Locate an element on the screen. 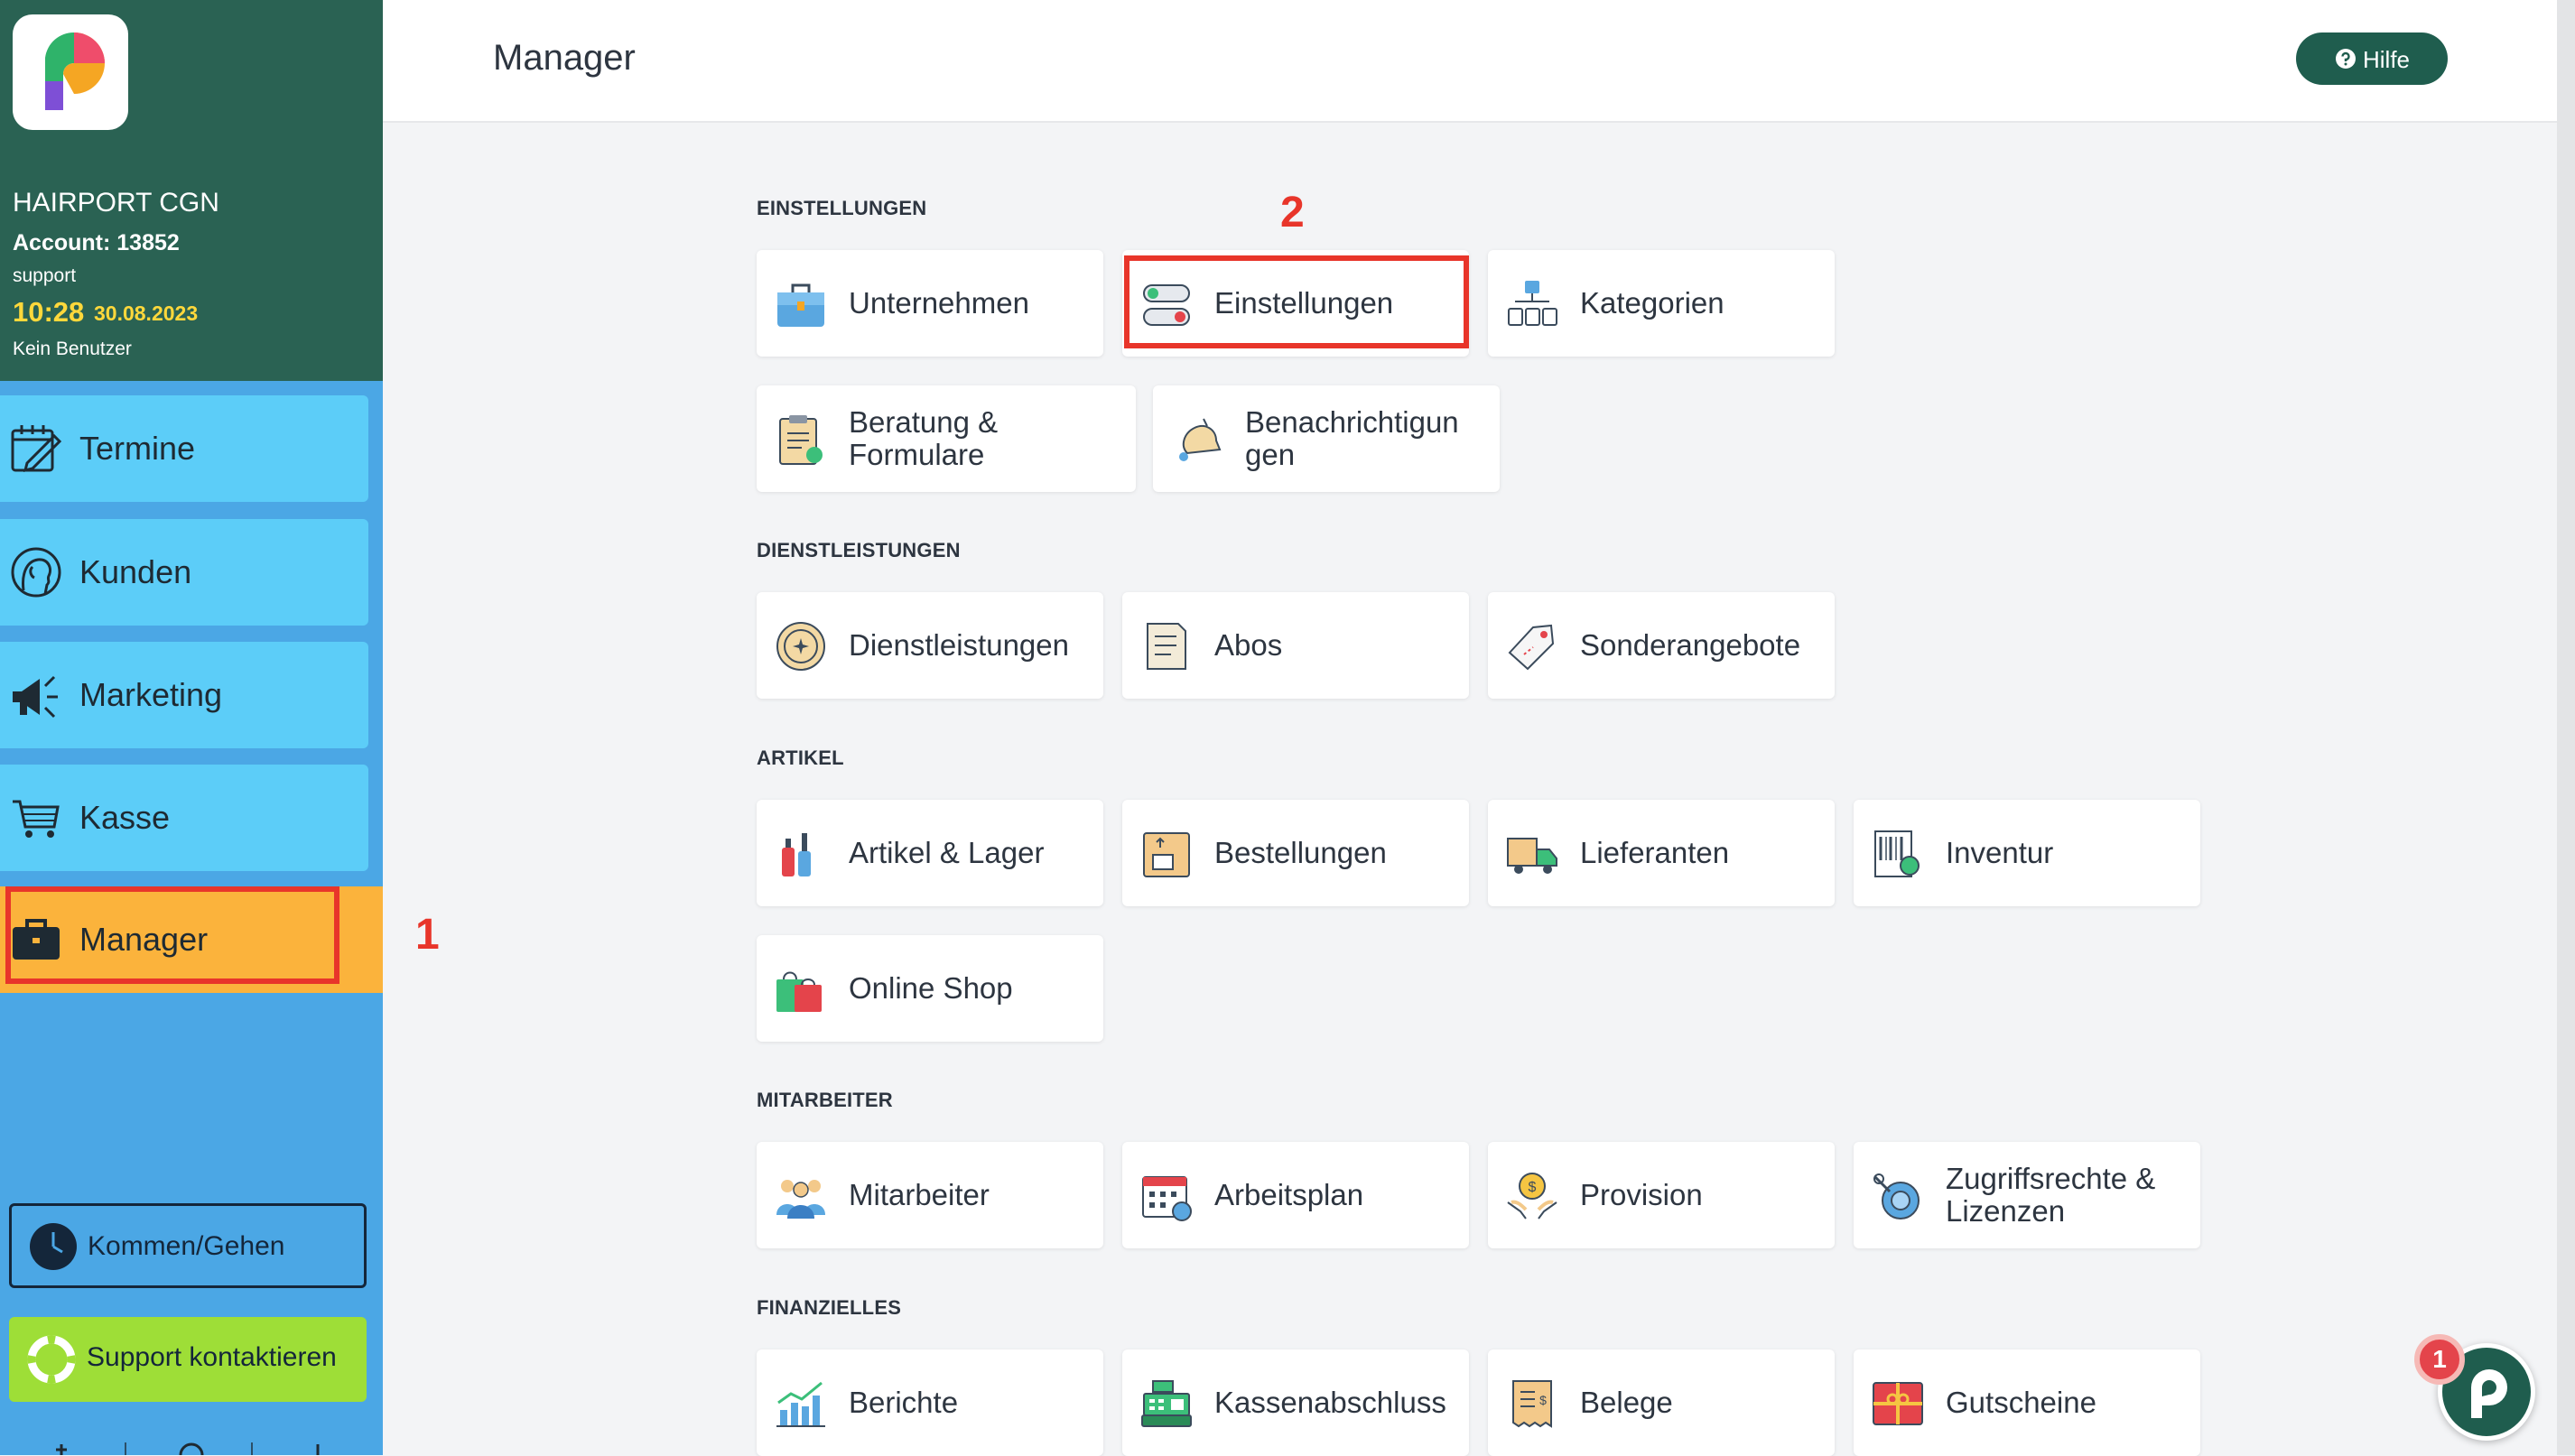 The width and height of the screenshot is (2575, 1456). tile-label: Kategorien is located at coordinates (1652, 303).